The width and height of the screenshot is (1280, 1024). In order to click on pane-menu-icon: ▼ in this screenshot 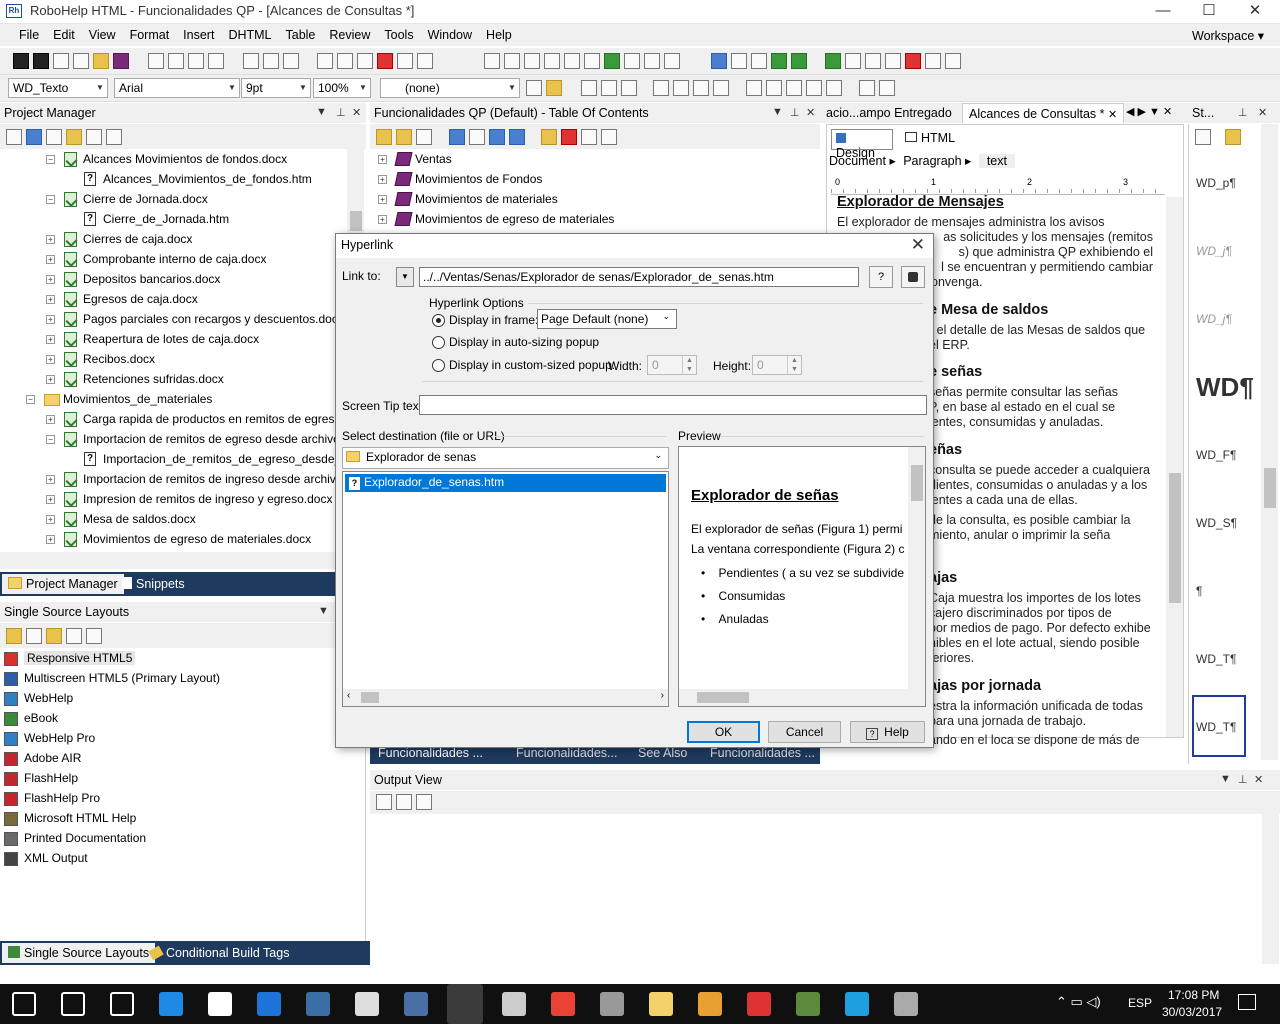, I will do `click(321, 112)`.